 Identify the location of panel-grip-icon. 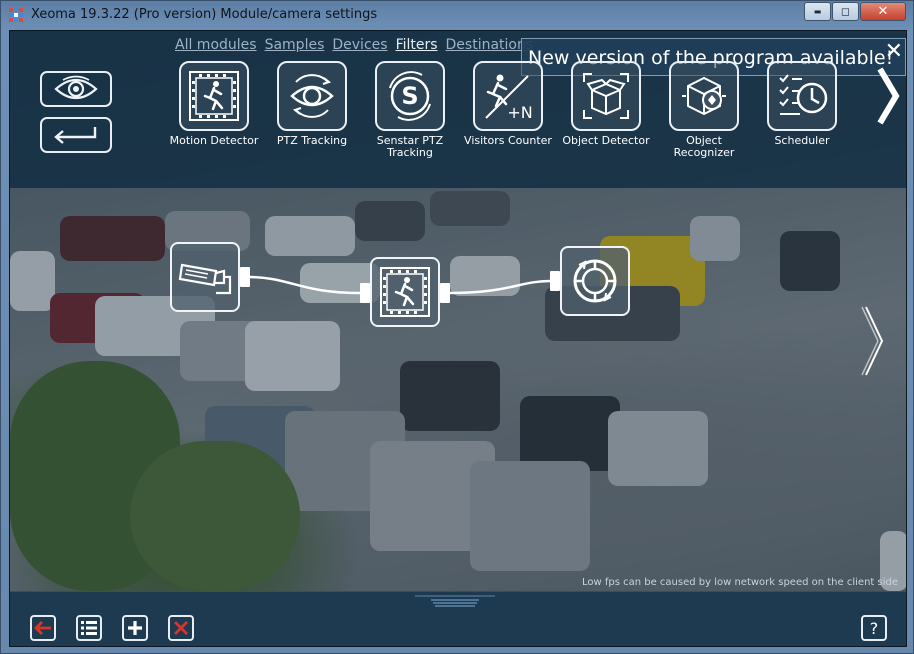
(455, 601).